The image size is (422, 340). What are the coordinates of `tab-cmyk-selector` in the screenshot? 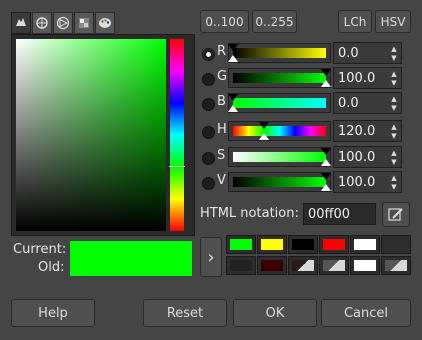 It's located at (42, 23).